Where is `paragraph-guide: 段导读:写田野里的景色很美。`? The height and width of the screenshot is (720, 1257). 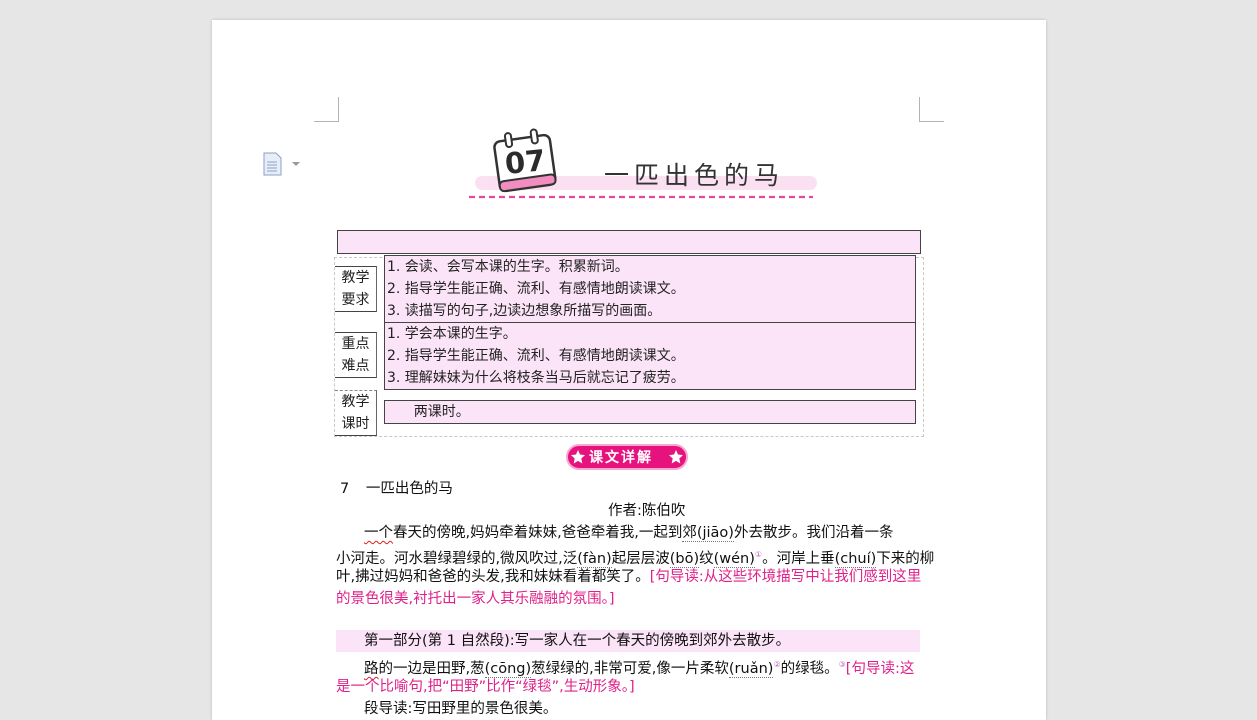
paragraph-guide: 段导读:写田野里的景色很美。 is located at coordinates (461, 709).